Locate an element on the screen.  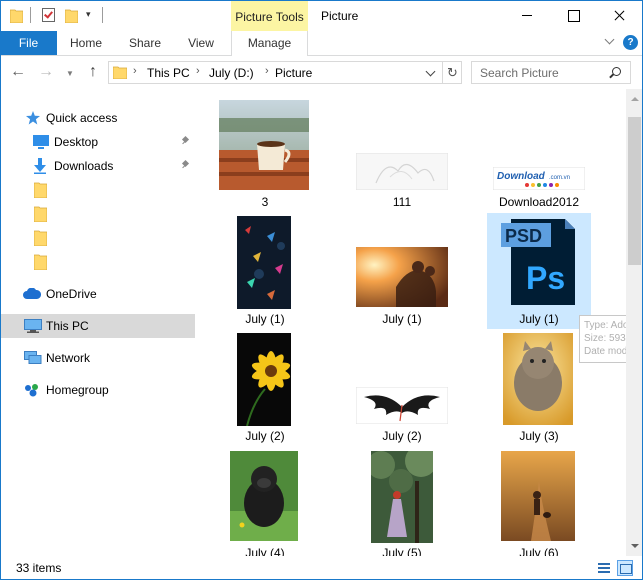
title-bar: ▾ Picture Tools Picture is located at coordinates (321, 15).